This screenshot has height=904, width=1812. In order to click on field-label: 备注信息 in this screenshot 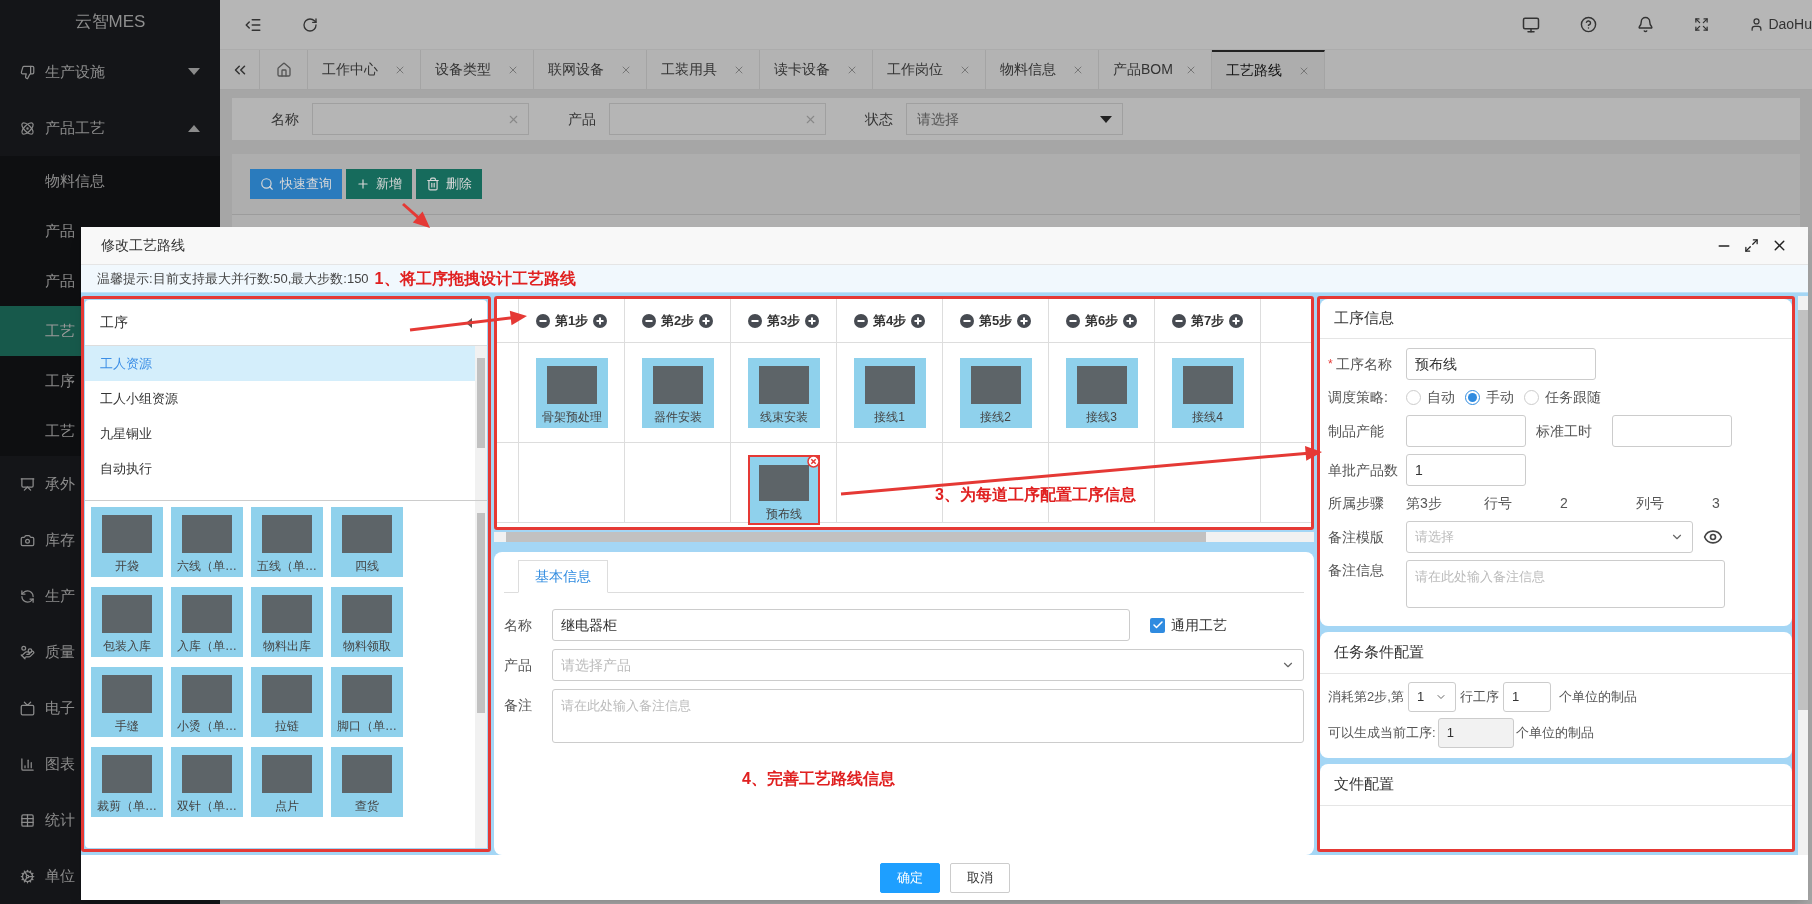, I will do `click(1357, 570)`.